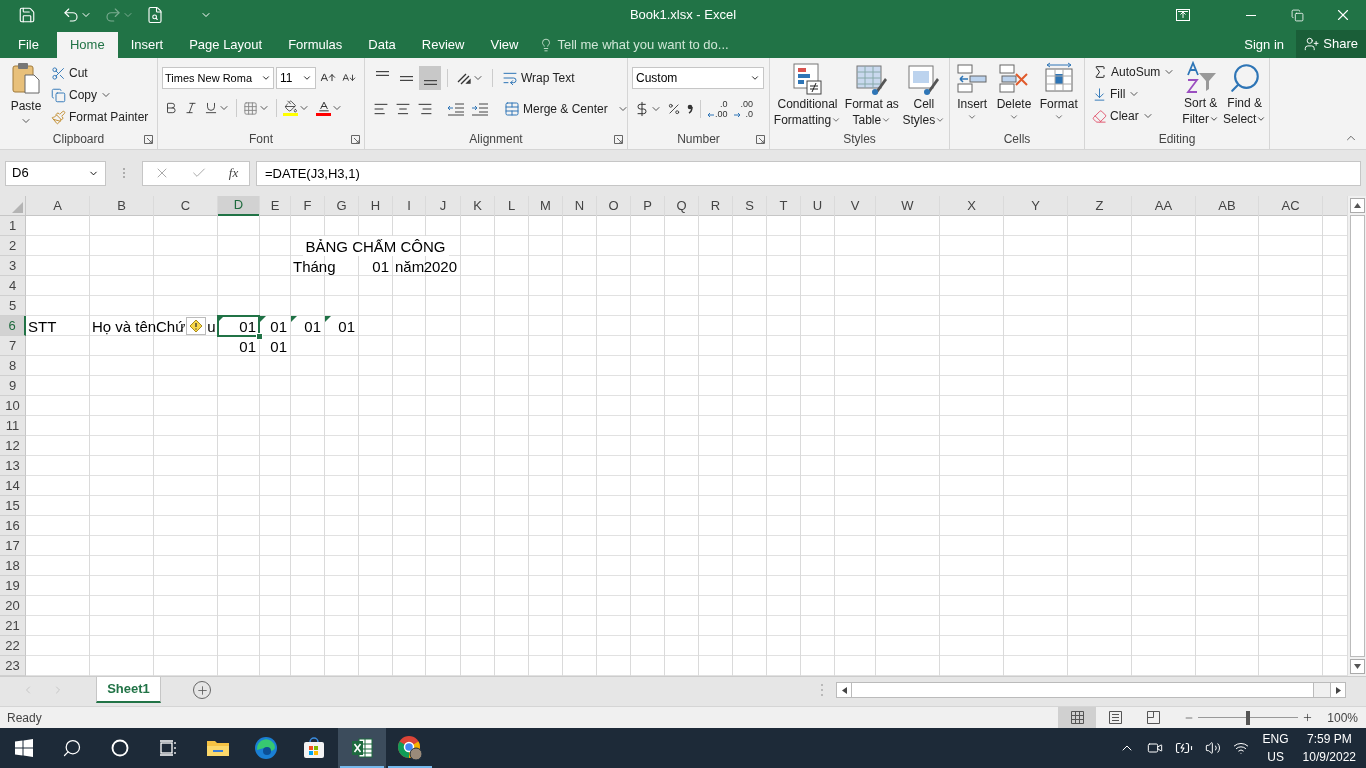 This screenshot has width=1366, height=768. What do you see at coordinates (1077, 717) in the screenshot?
I see `view-button` at bounding box center [1077, 717].